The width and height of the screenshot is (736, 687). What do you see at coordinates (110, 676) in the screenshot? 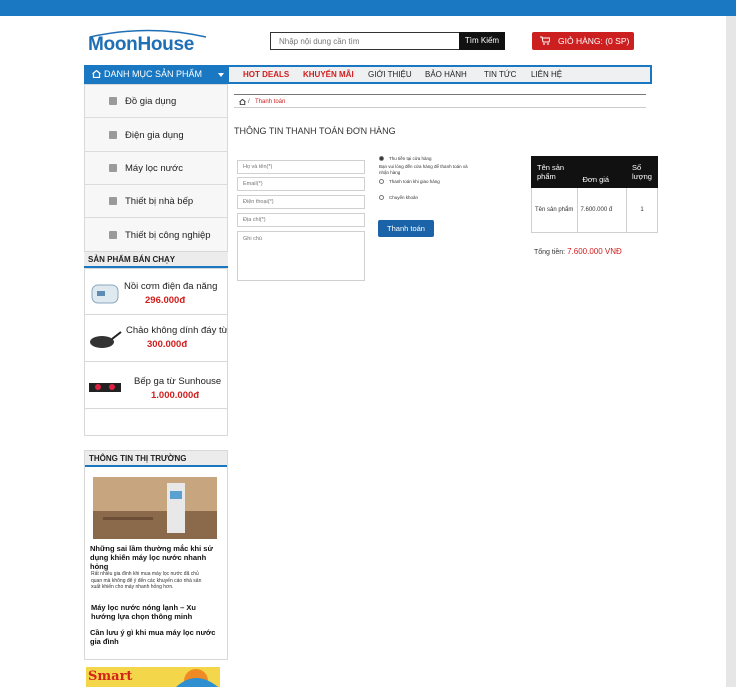
I see `banner-text: Smart` at bounding box center [110, 676].